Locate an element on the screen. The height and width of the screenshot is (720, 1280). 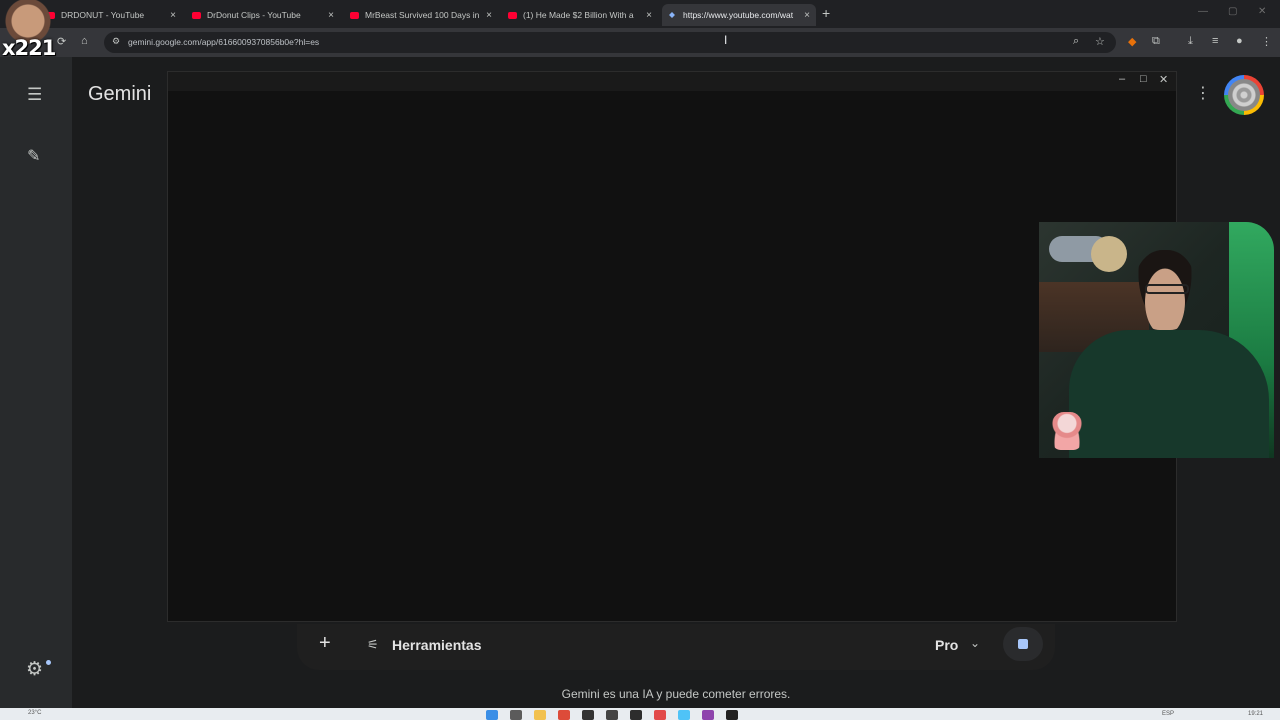
webcam-overlay is located at coordinates (1156, 340).